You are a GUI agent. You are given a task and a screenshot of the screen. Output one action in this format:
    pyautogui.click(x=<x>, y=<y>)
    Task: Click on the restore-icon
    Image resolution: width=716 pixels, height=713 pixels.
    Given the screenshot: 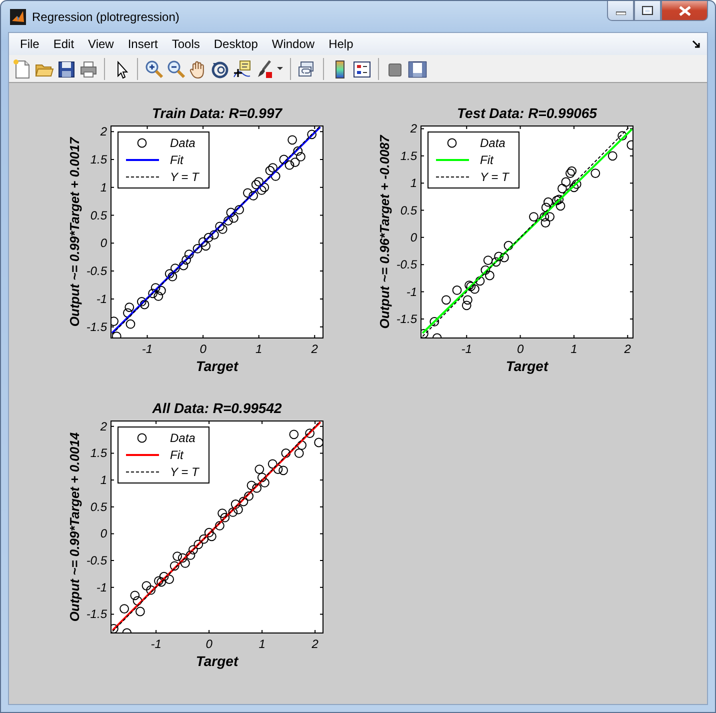 What is the action you would take?
    pyautogui.click(x=647, y=10)
    